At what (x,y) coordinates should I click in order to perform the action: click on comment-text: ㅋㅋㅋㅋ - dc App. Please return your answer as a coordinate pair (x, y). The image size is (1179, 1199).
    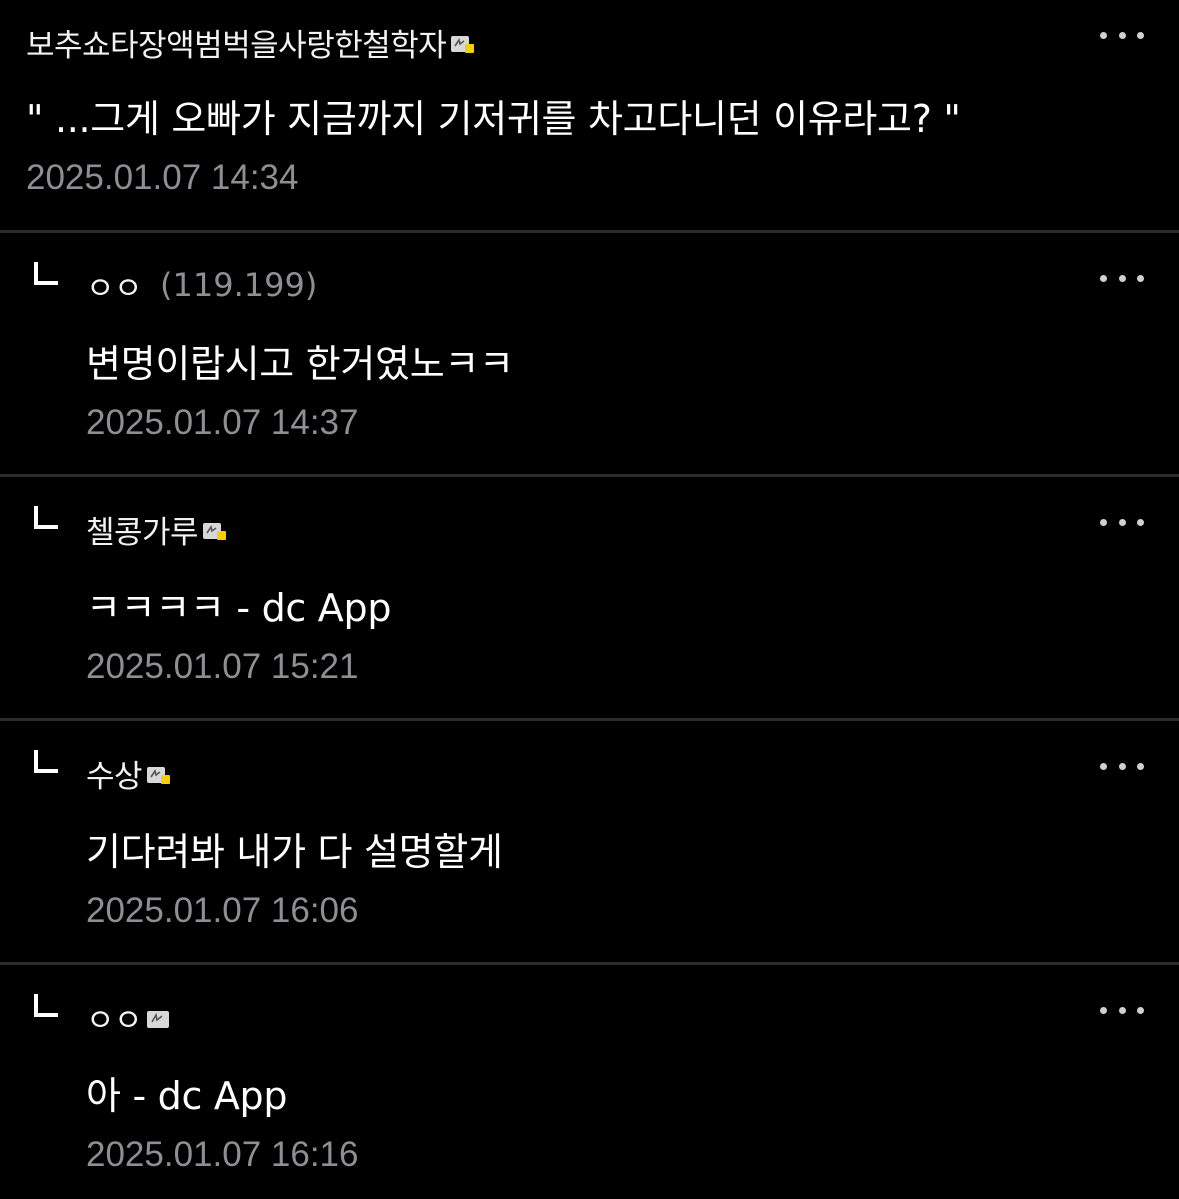
    Looking at the image, I should click on (239, 608).